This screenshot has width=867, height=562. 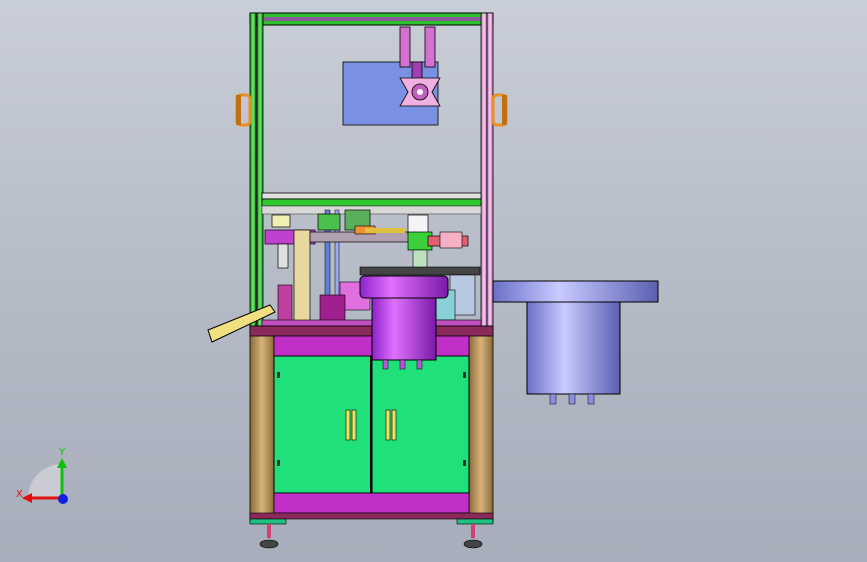 I want to click on vibratory-bowl, so click(x=404, y=322).